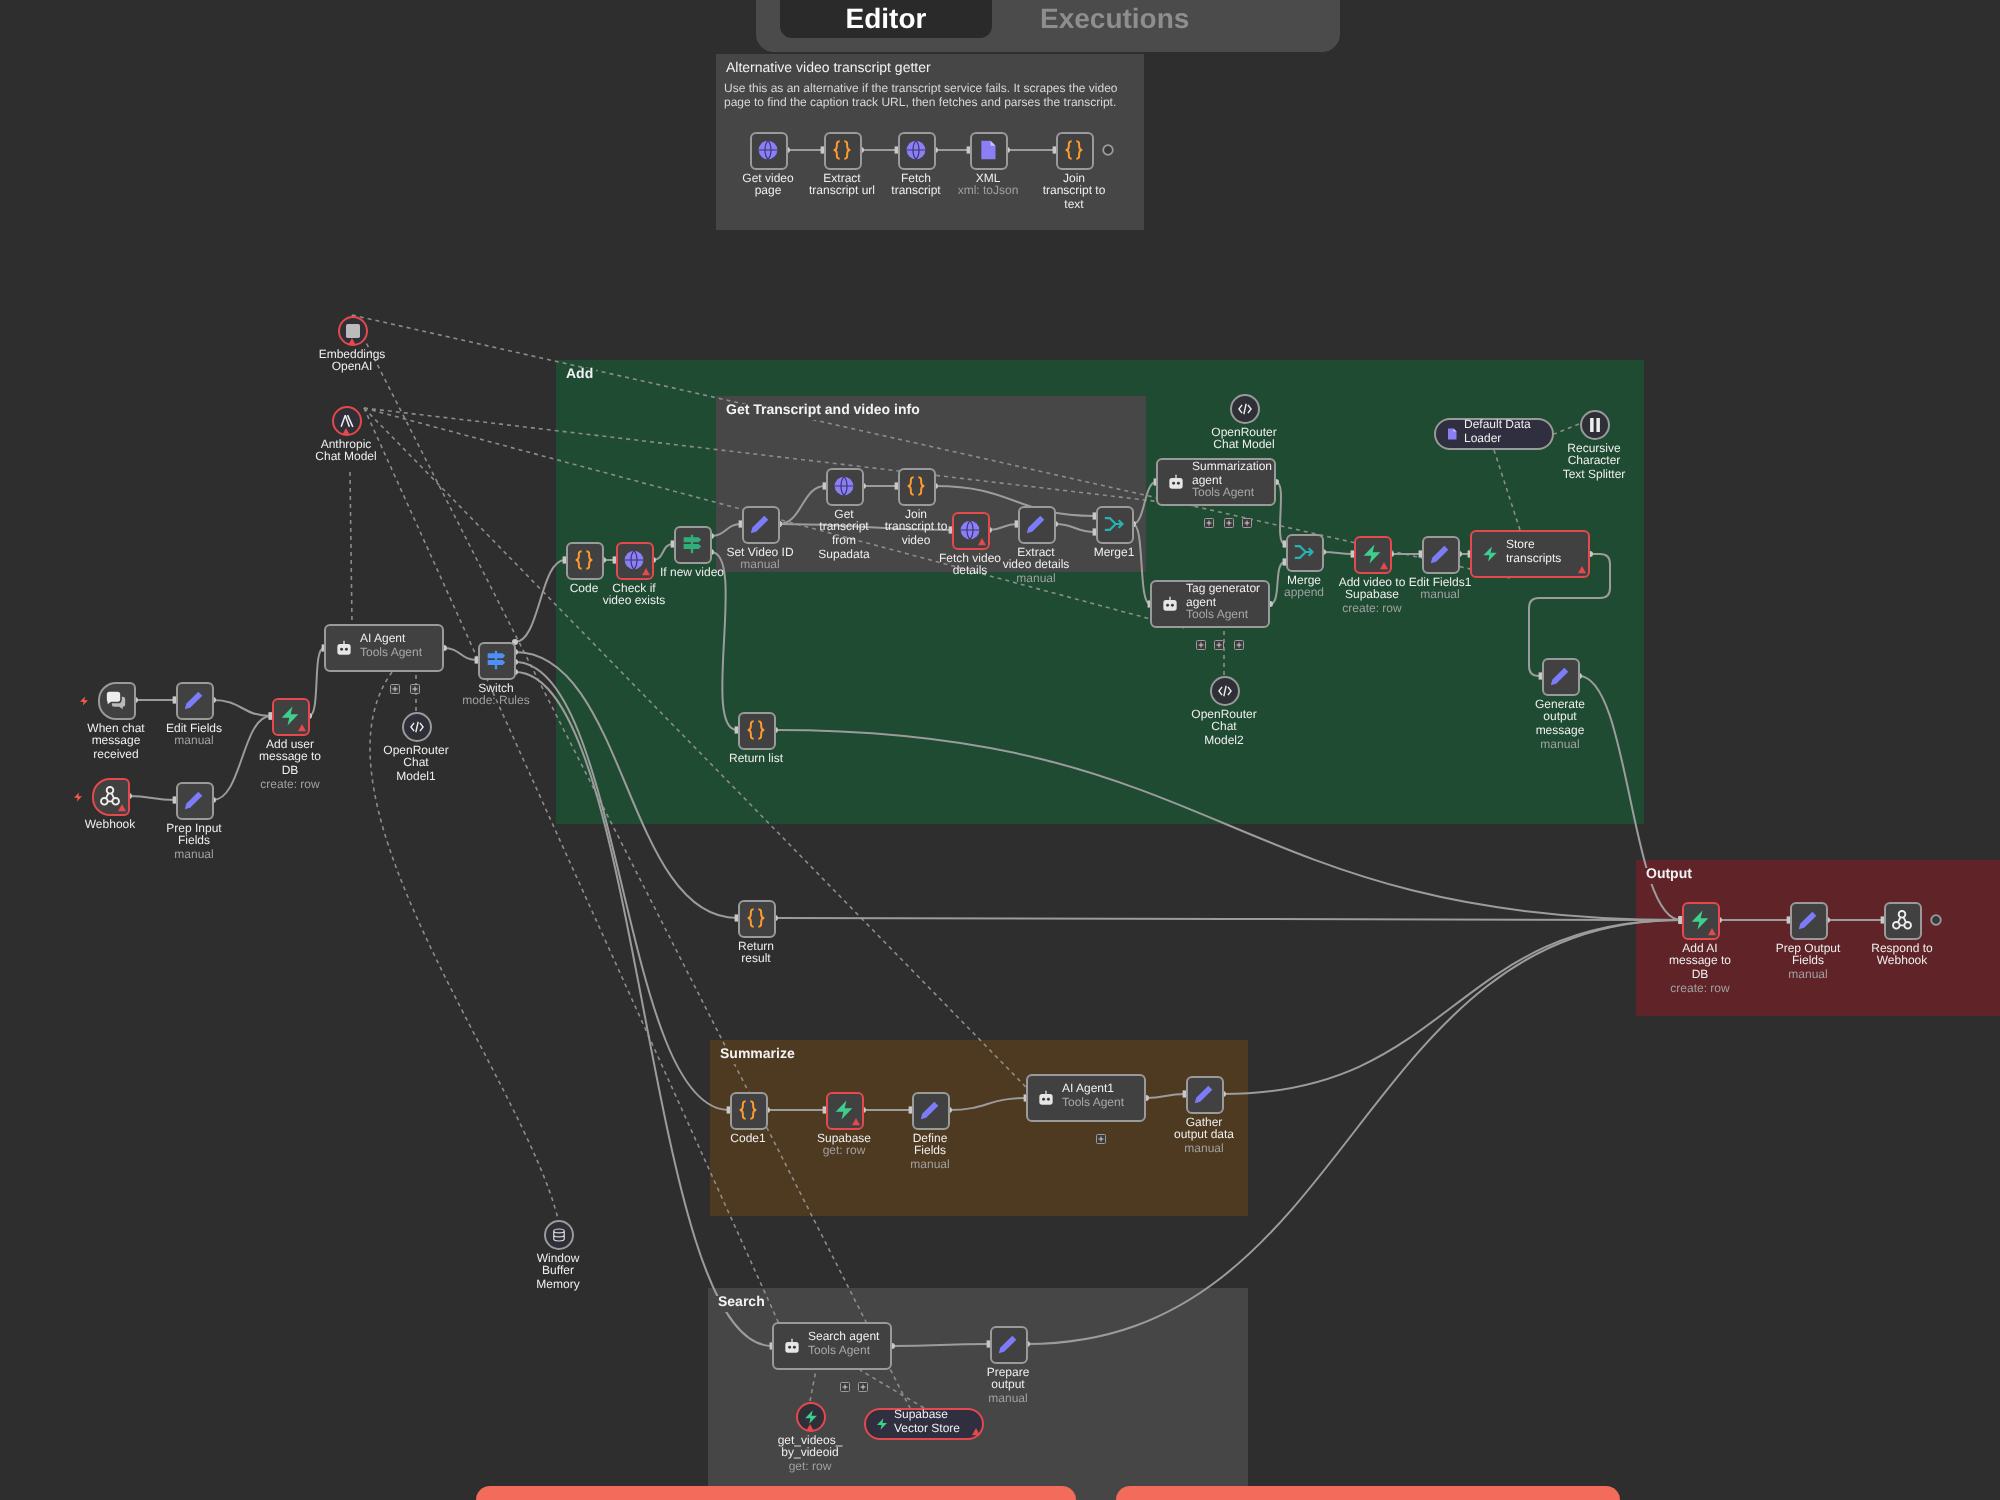  I want to click on bars-icon, so click(1594, 424).